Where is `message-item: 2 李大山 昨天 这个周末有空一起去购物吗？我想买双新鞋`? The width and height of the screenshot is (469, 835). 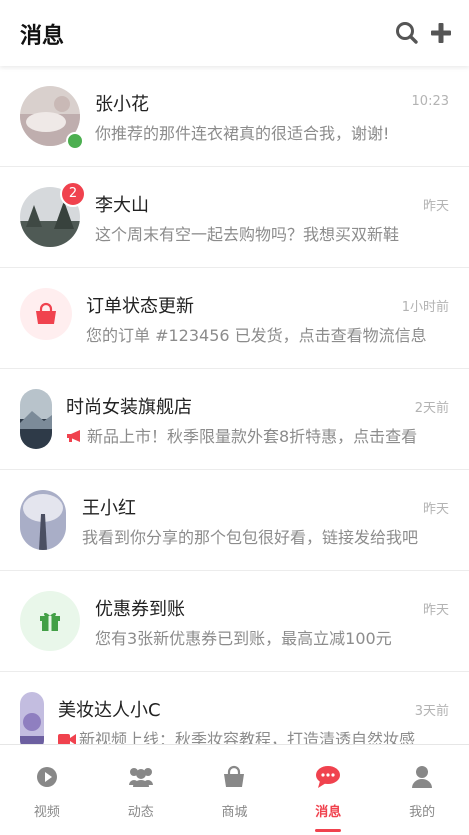
message-item: 2 李大山 昨天 这个周末有空一起去购物吗？我想买双新鞋 is located at coordinates (234, 217).